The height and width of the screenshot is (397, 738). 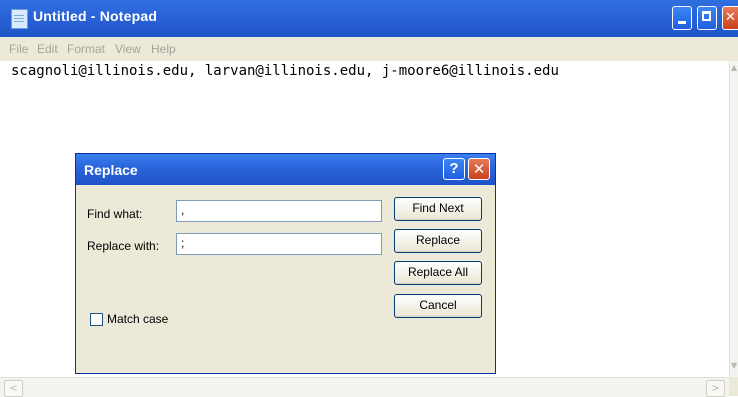 I want to click on find-what-input: ,, so click(x=279, y=211).